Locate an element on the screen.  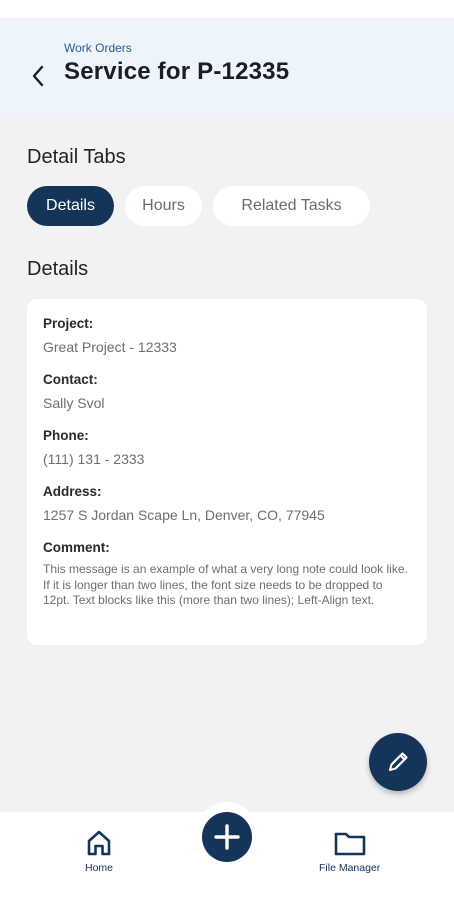
contact-field: Contact: Sally Svol is located at coordinates (227, 391).